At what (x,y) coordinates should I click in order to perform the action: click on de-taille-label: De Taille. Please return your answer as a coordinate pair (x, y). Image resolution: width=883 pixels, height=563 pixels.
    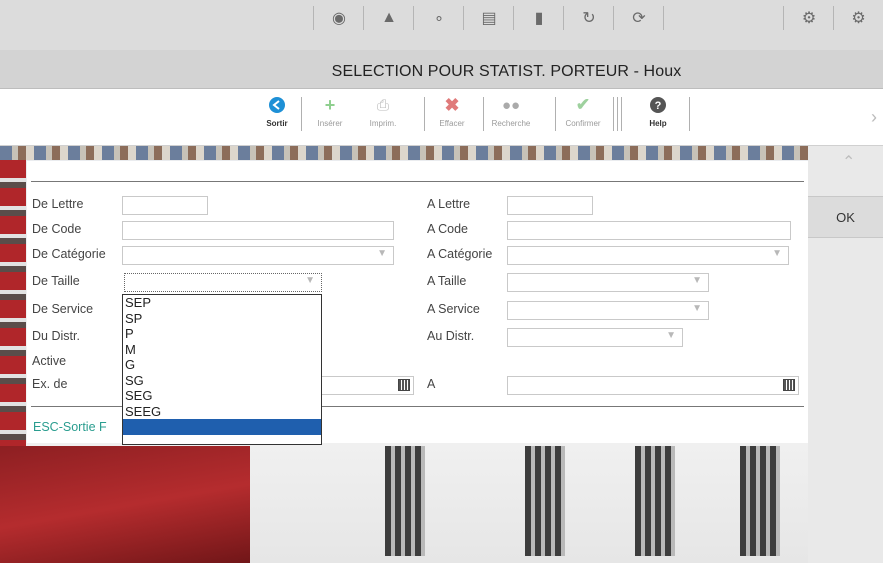
    Looking at the image, I should click on (56, 281).